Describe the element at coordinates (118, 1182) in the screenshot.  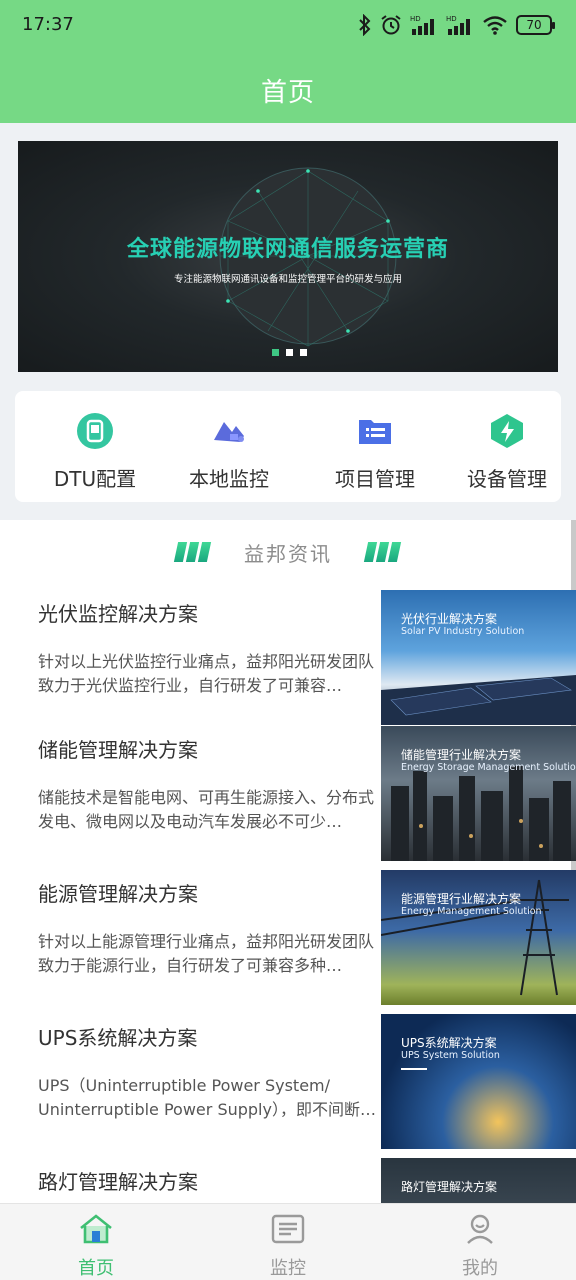
I see `article-title: 路灯管理解决方案` at that location.